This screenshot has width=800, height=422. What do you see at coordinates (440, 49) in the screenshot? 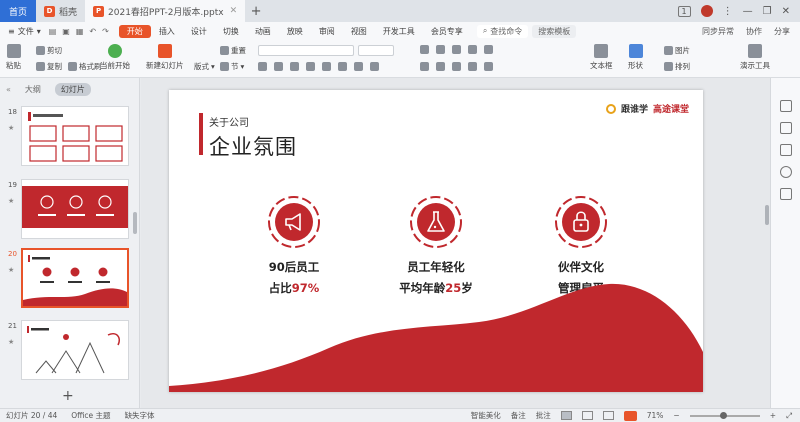
I see `numbering-icon` at bounding box center [440, 49].